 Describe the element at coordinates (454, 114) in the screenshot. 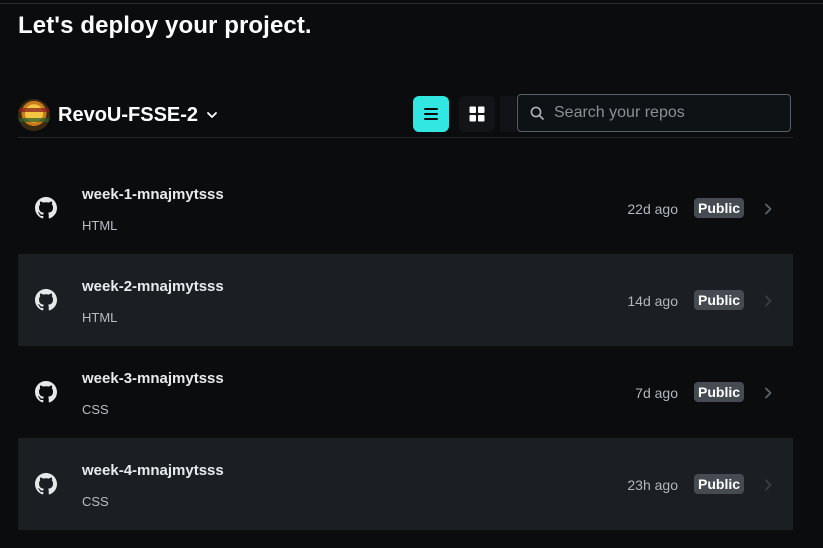

I see `view-toggle` at that location.